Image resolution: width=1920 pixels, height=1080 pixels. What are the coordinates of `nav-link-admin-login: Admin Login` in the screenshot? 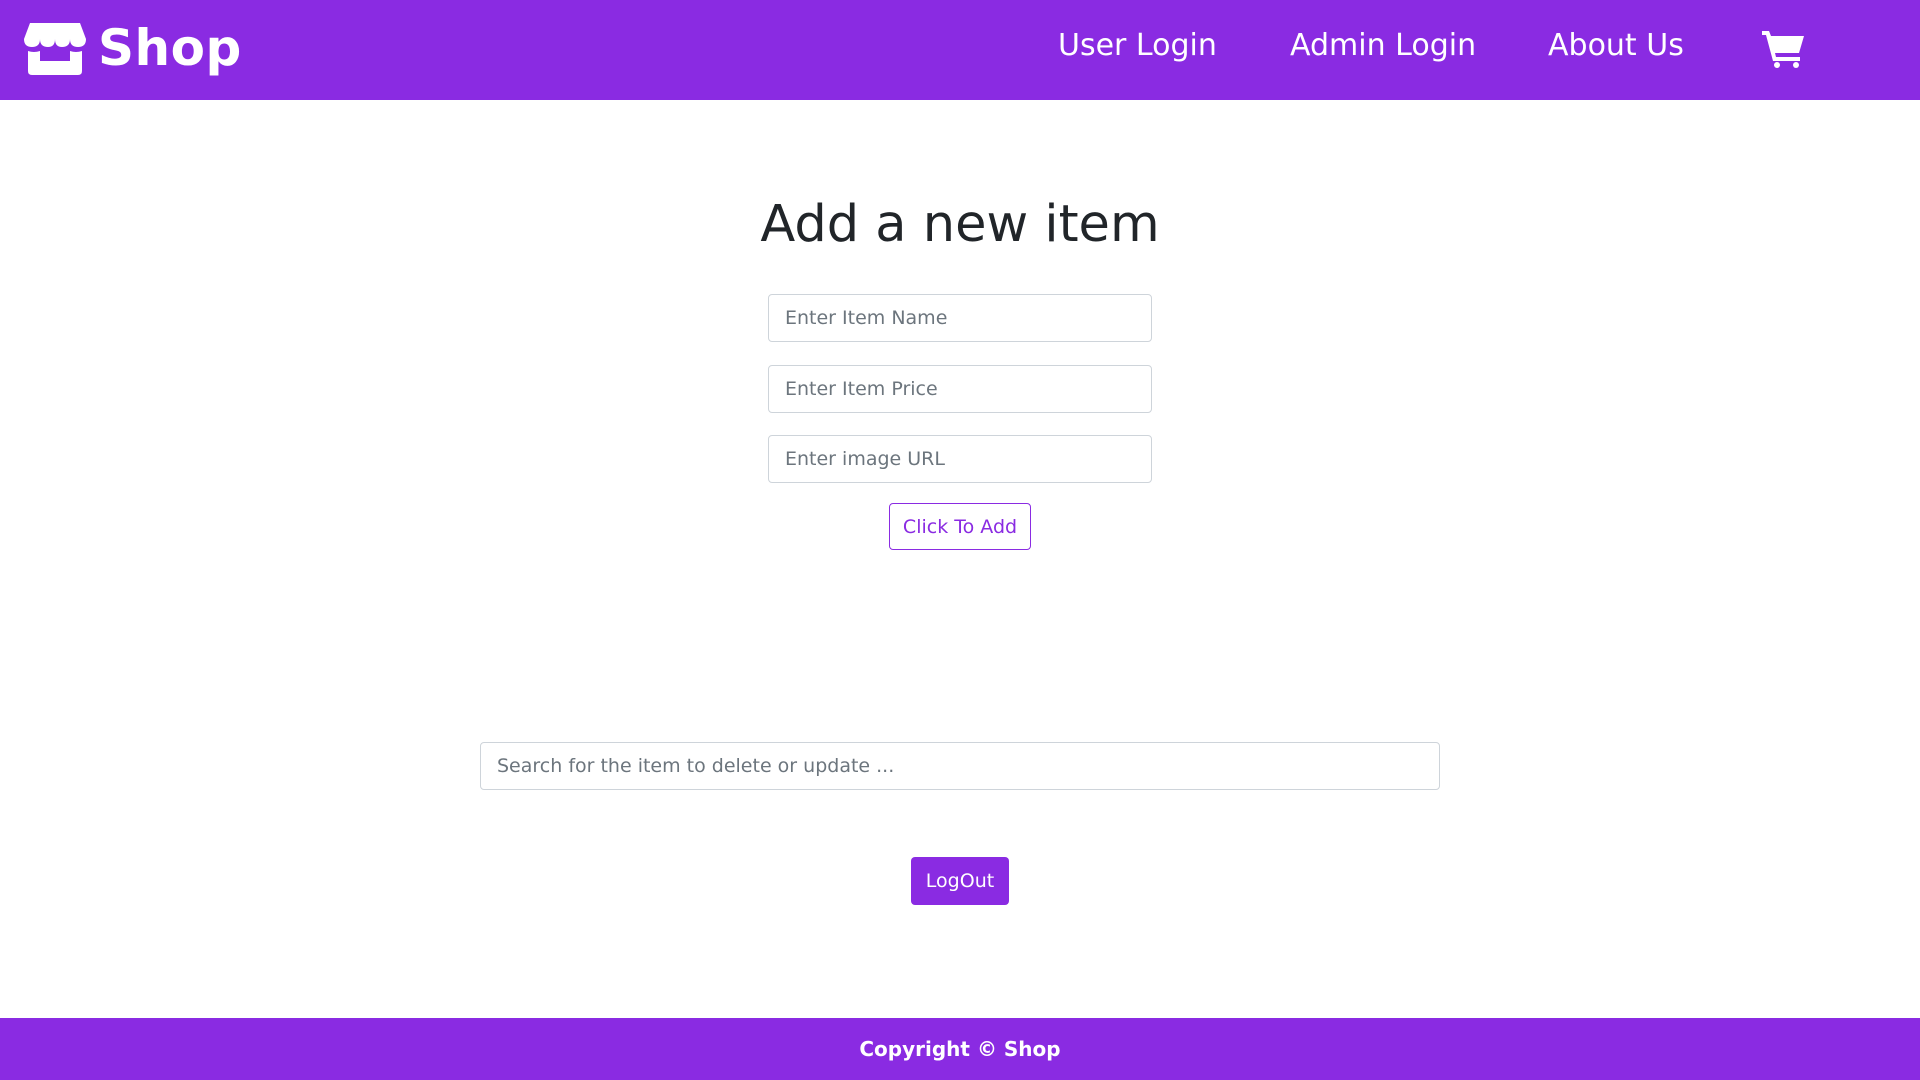 It's located at (1383, 45).